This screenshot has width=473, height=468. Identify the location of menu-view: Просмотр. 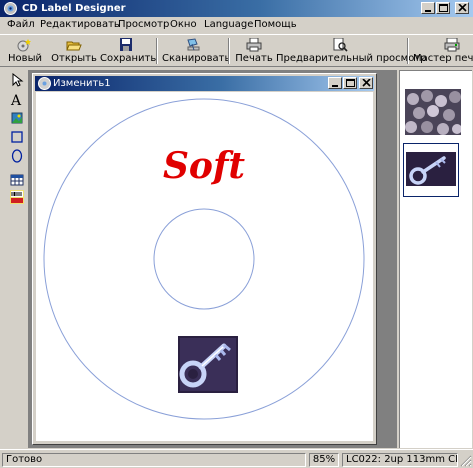
(143, 25).